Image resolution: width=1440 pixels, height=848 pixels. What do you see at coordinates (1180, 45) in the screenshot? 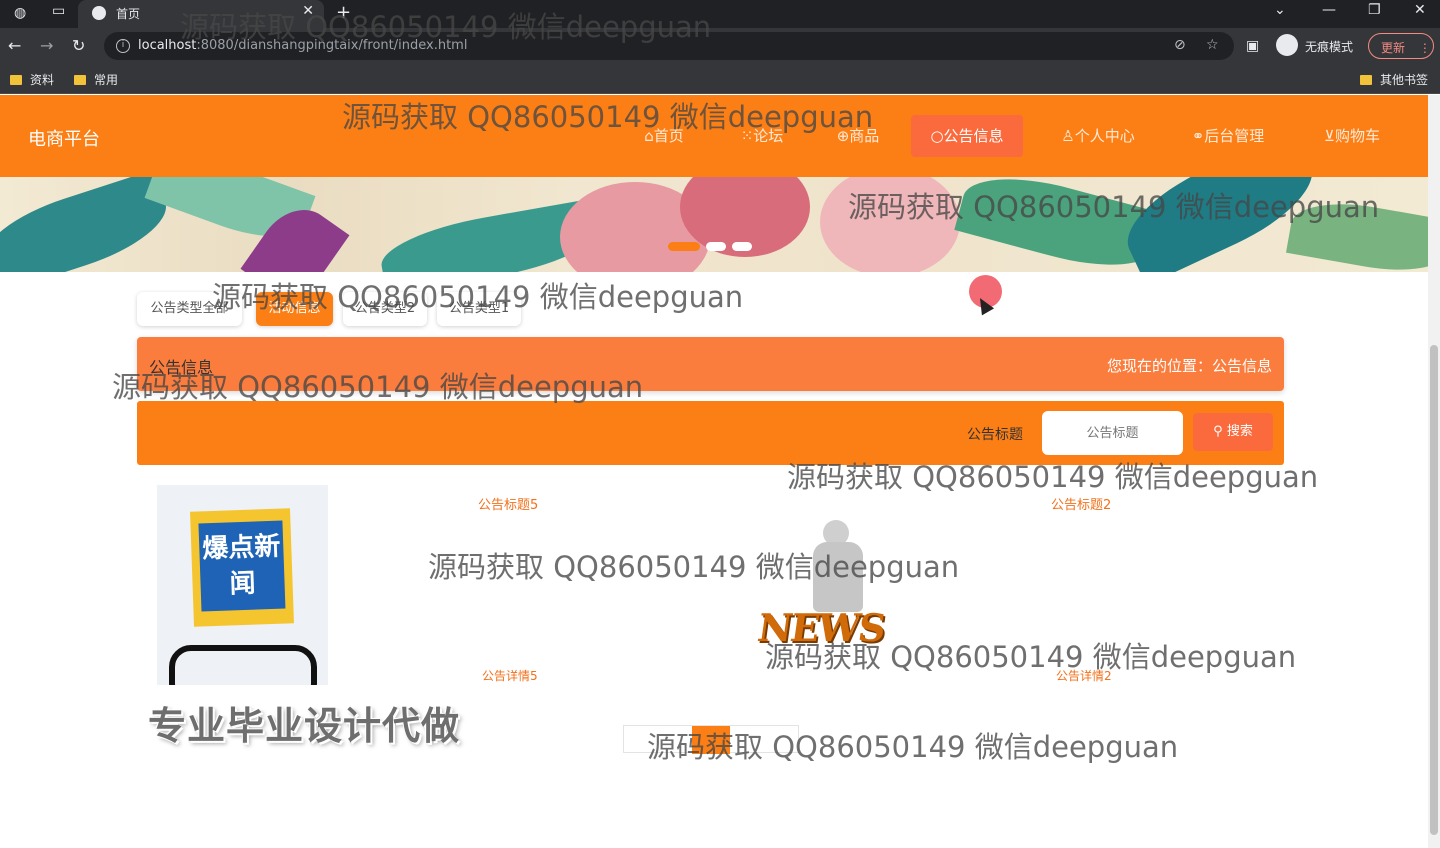
I see `eye-off-icon: ⊘` at bounding box center [1180, 45].